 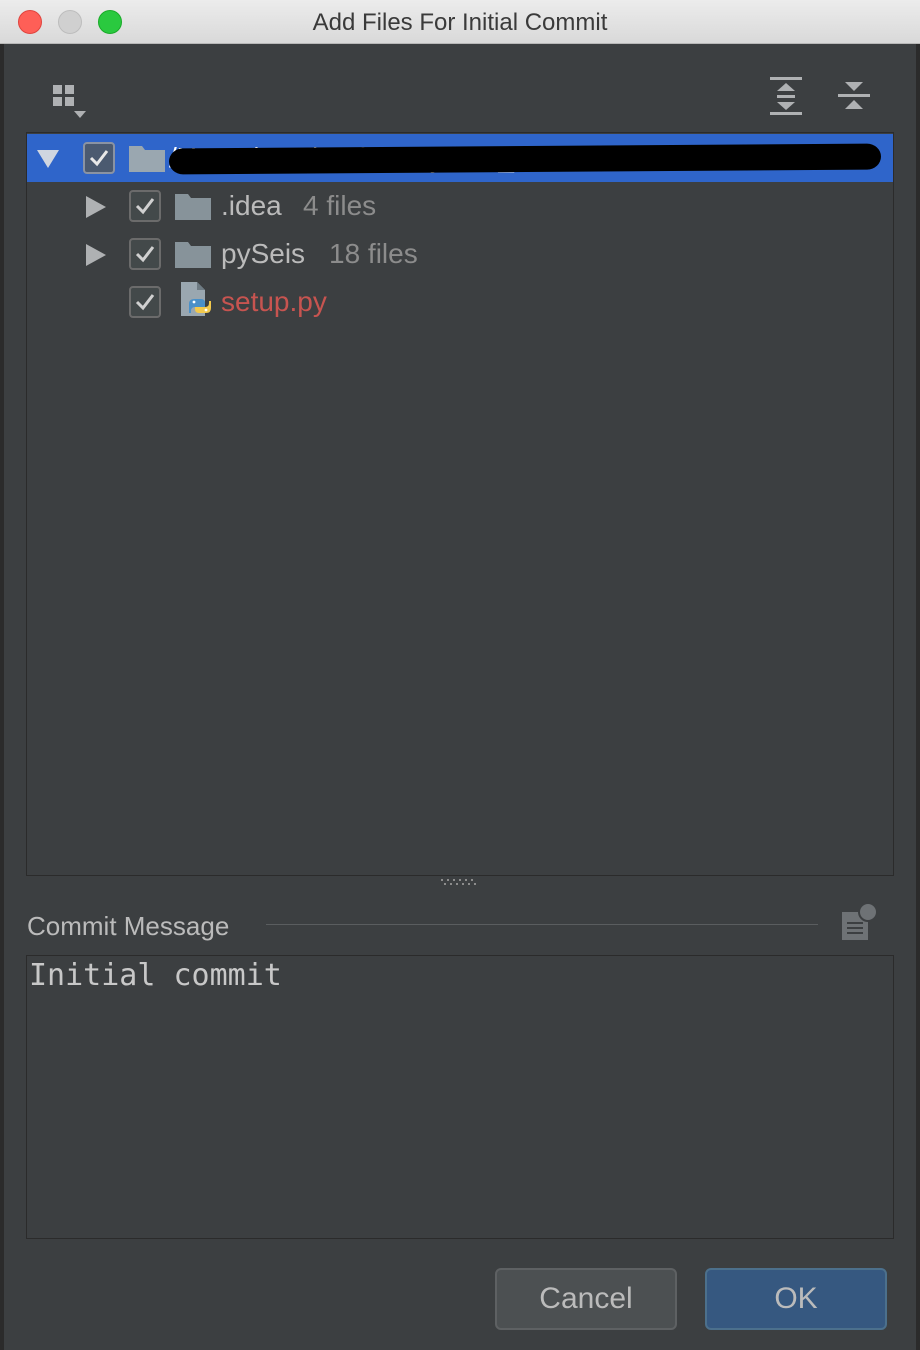 I want to click on commit-message-label: Commit Message, so click(x=128, y=926).